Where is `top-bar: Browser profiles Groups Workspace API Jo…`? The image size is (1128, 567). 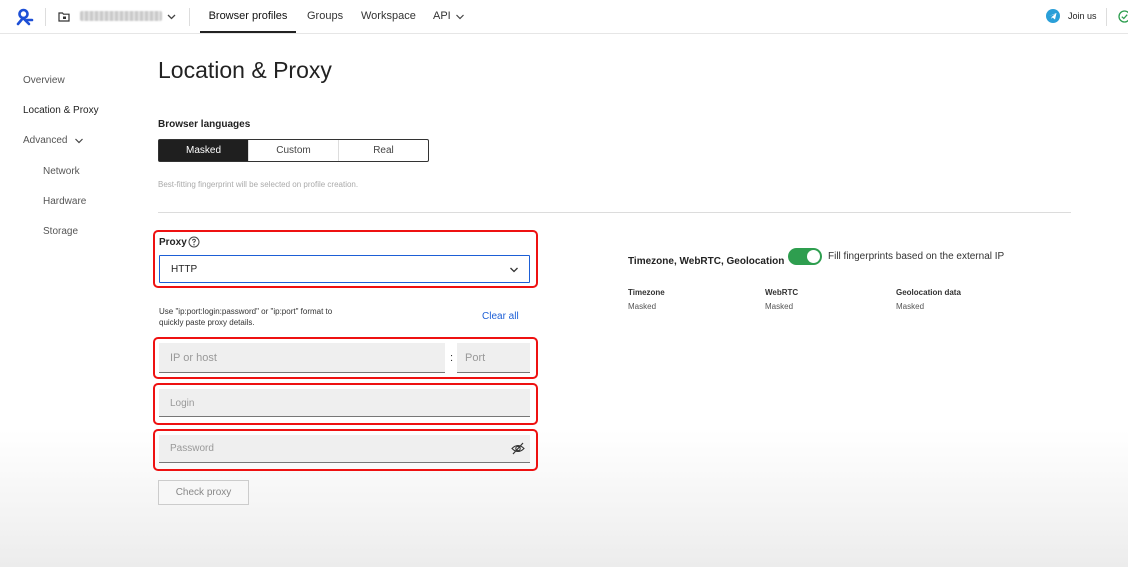
top-bar: Browser profiles Groups Workspace API Jo… is located at coordinates (564, 17).